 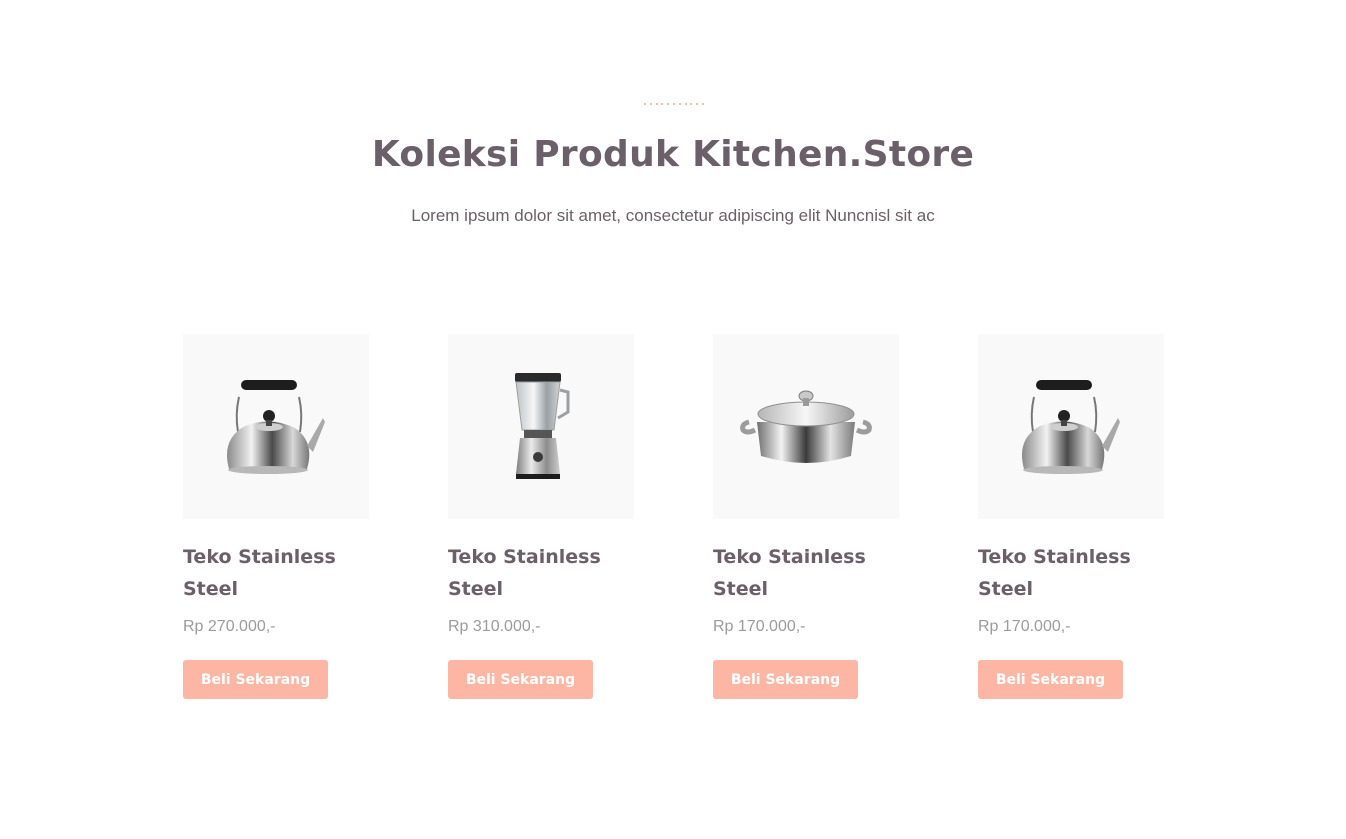 I want to click on pot-icon, so click(x=806, y=426).